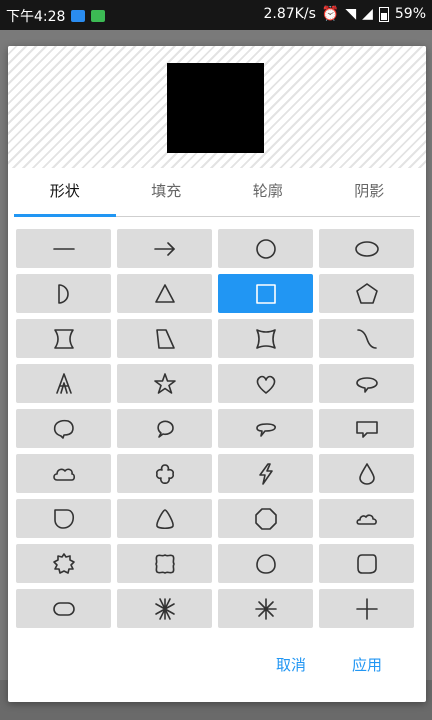 The image size is (432, 720). I want to click on asterisk-burst-icon, so click(164, 608).